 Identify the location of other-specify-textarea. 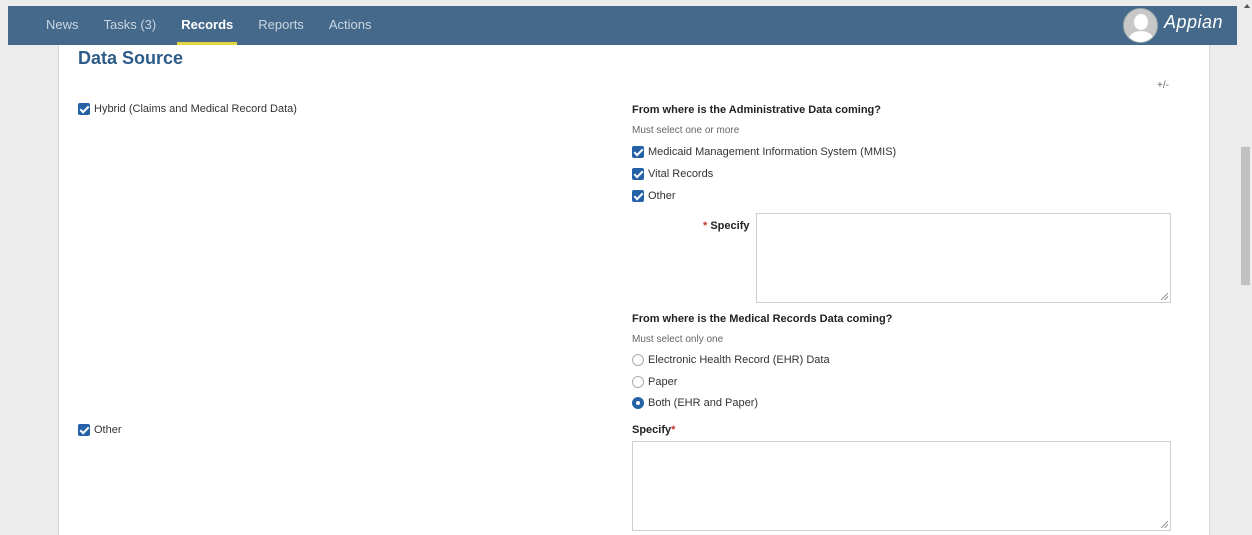
(901, 486).